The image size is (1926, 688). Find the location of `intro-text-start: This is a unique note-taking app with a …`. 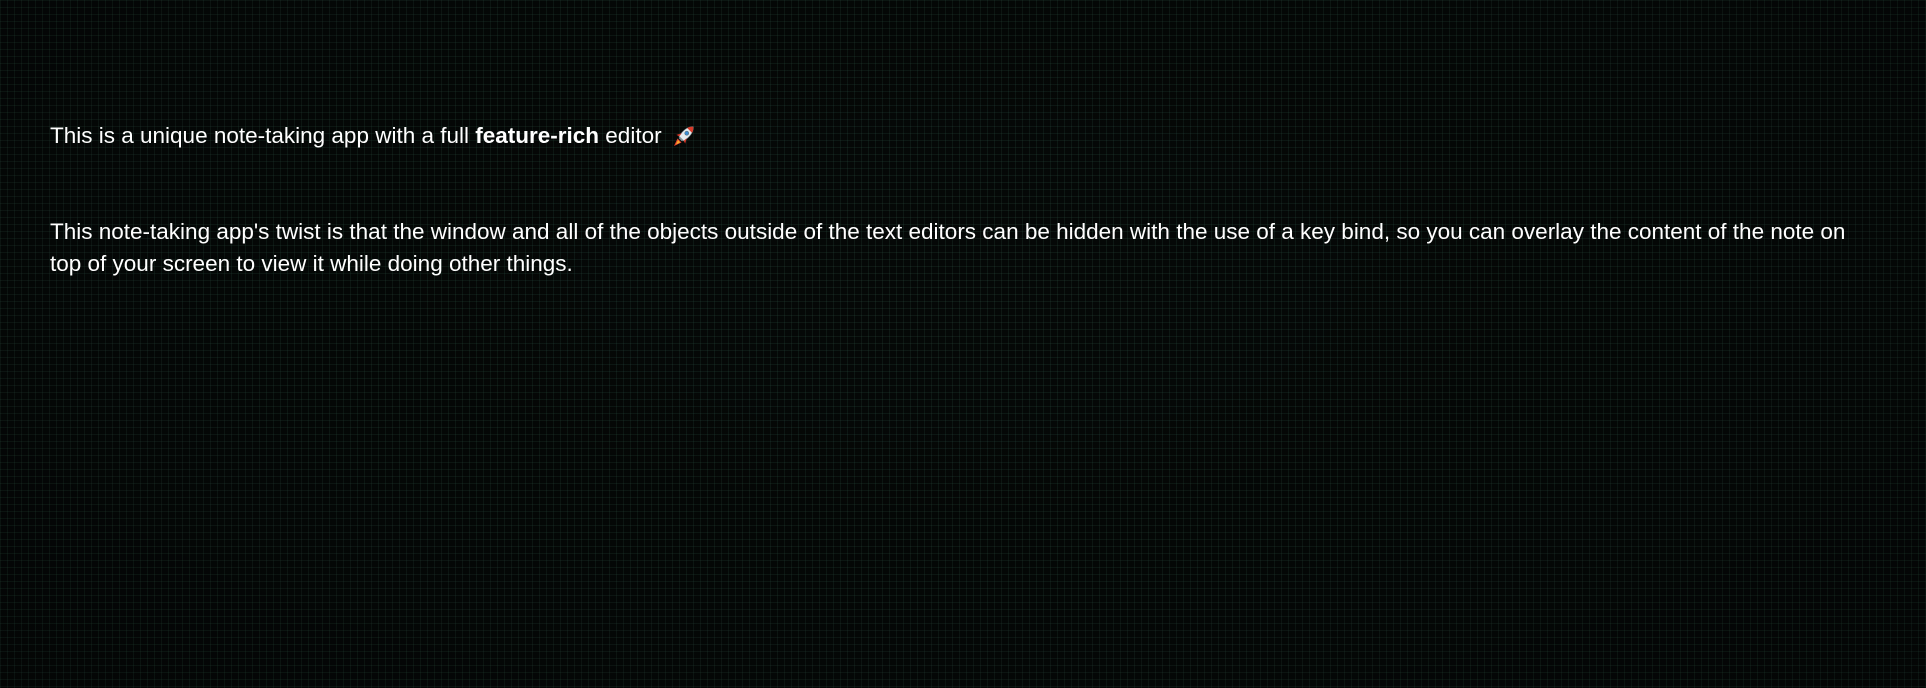

intro-text-start: This is a unique note-taking app with a … is located at coordinates (263, 135).